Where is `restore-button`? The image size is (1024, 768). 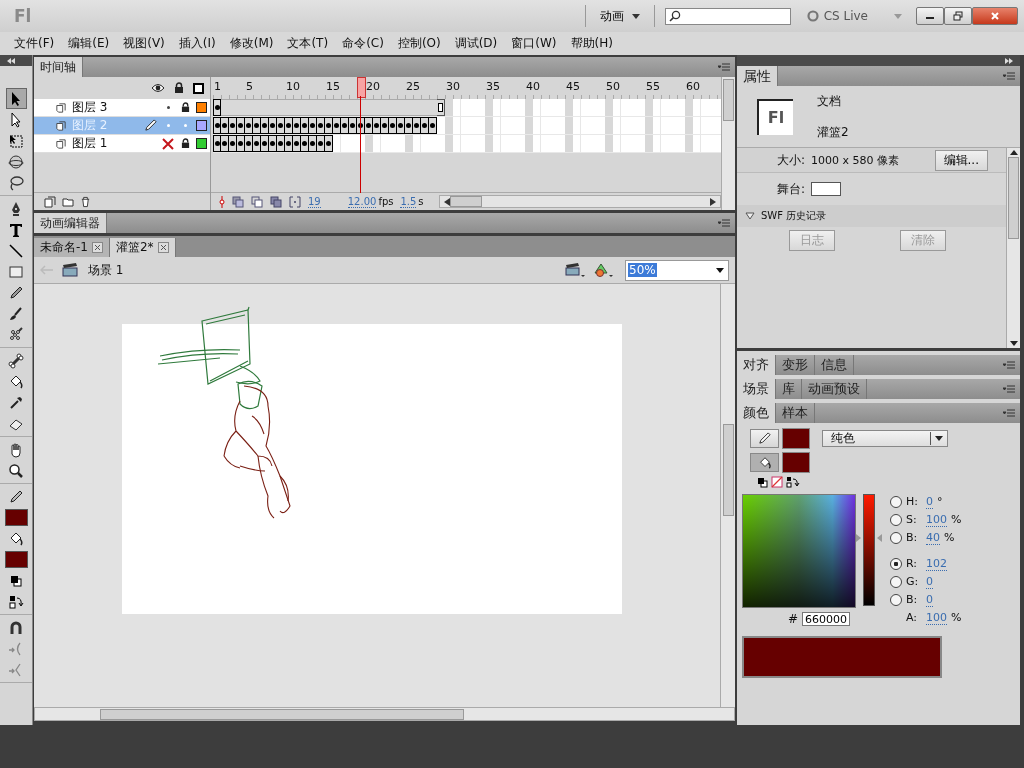 restore-button is located at coordinates (958, 16).